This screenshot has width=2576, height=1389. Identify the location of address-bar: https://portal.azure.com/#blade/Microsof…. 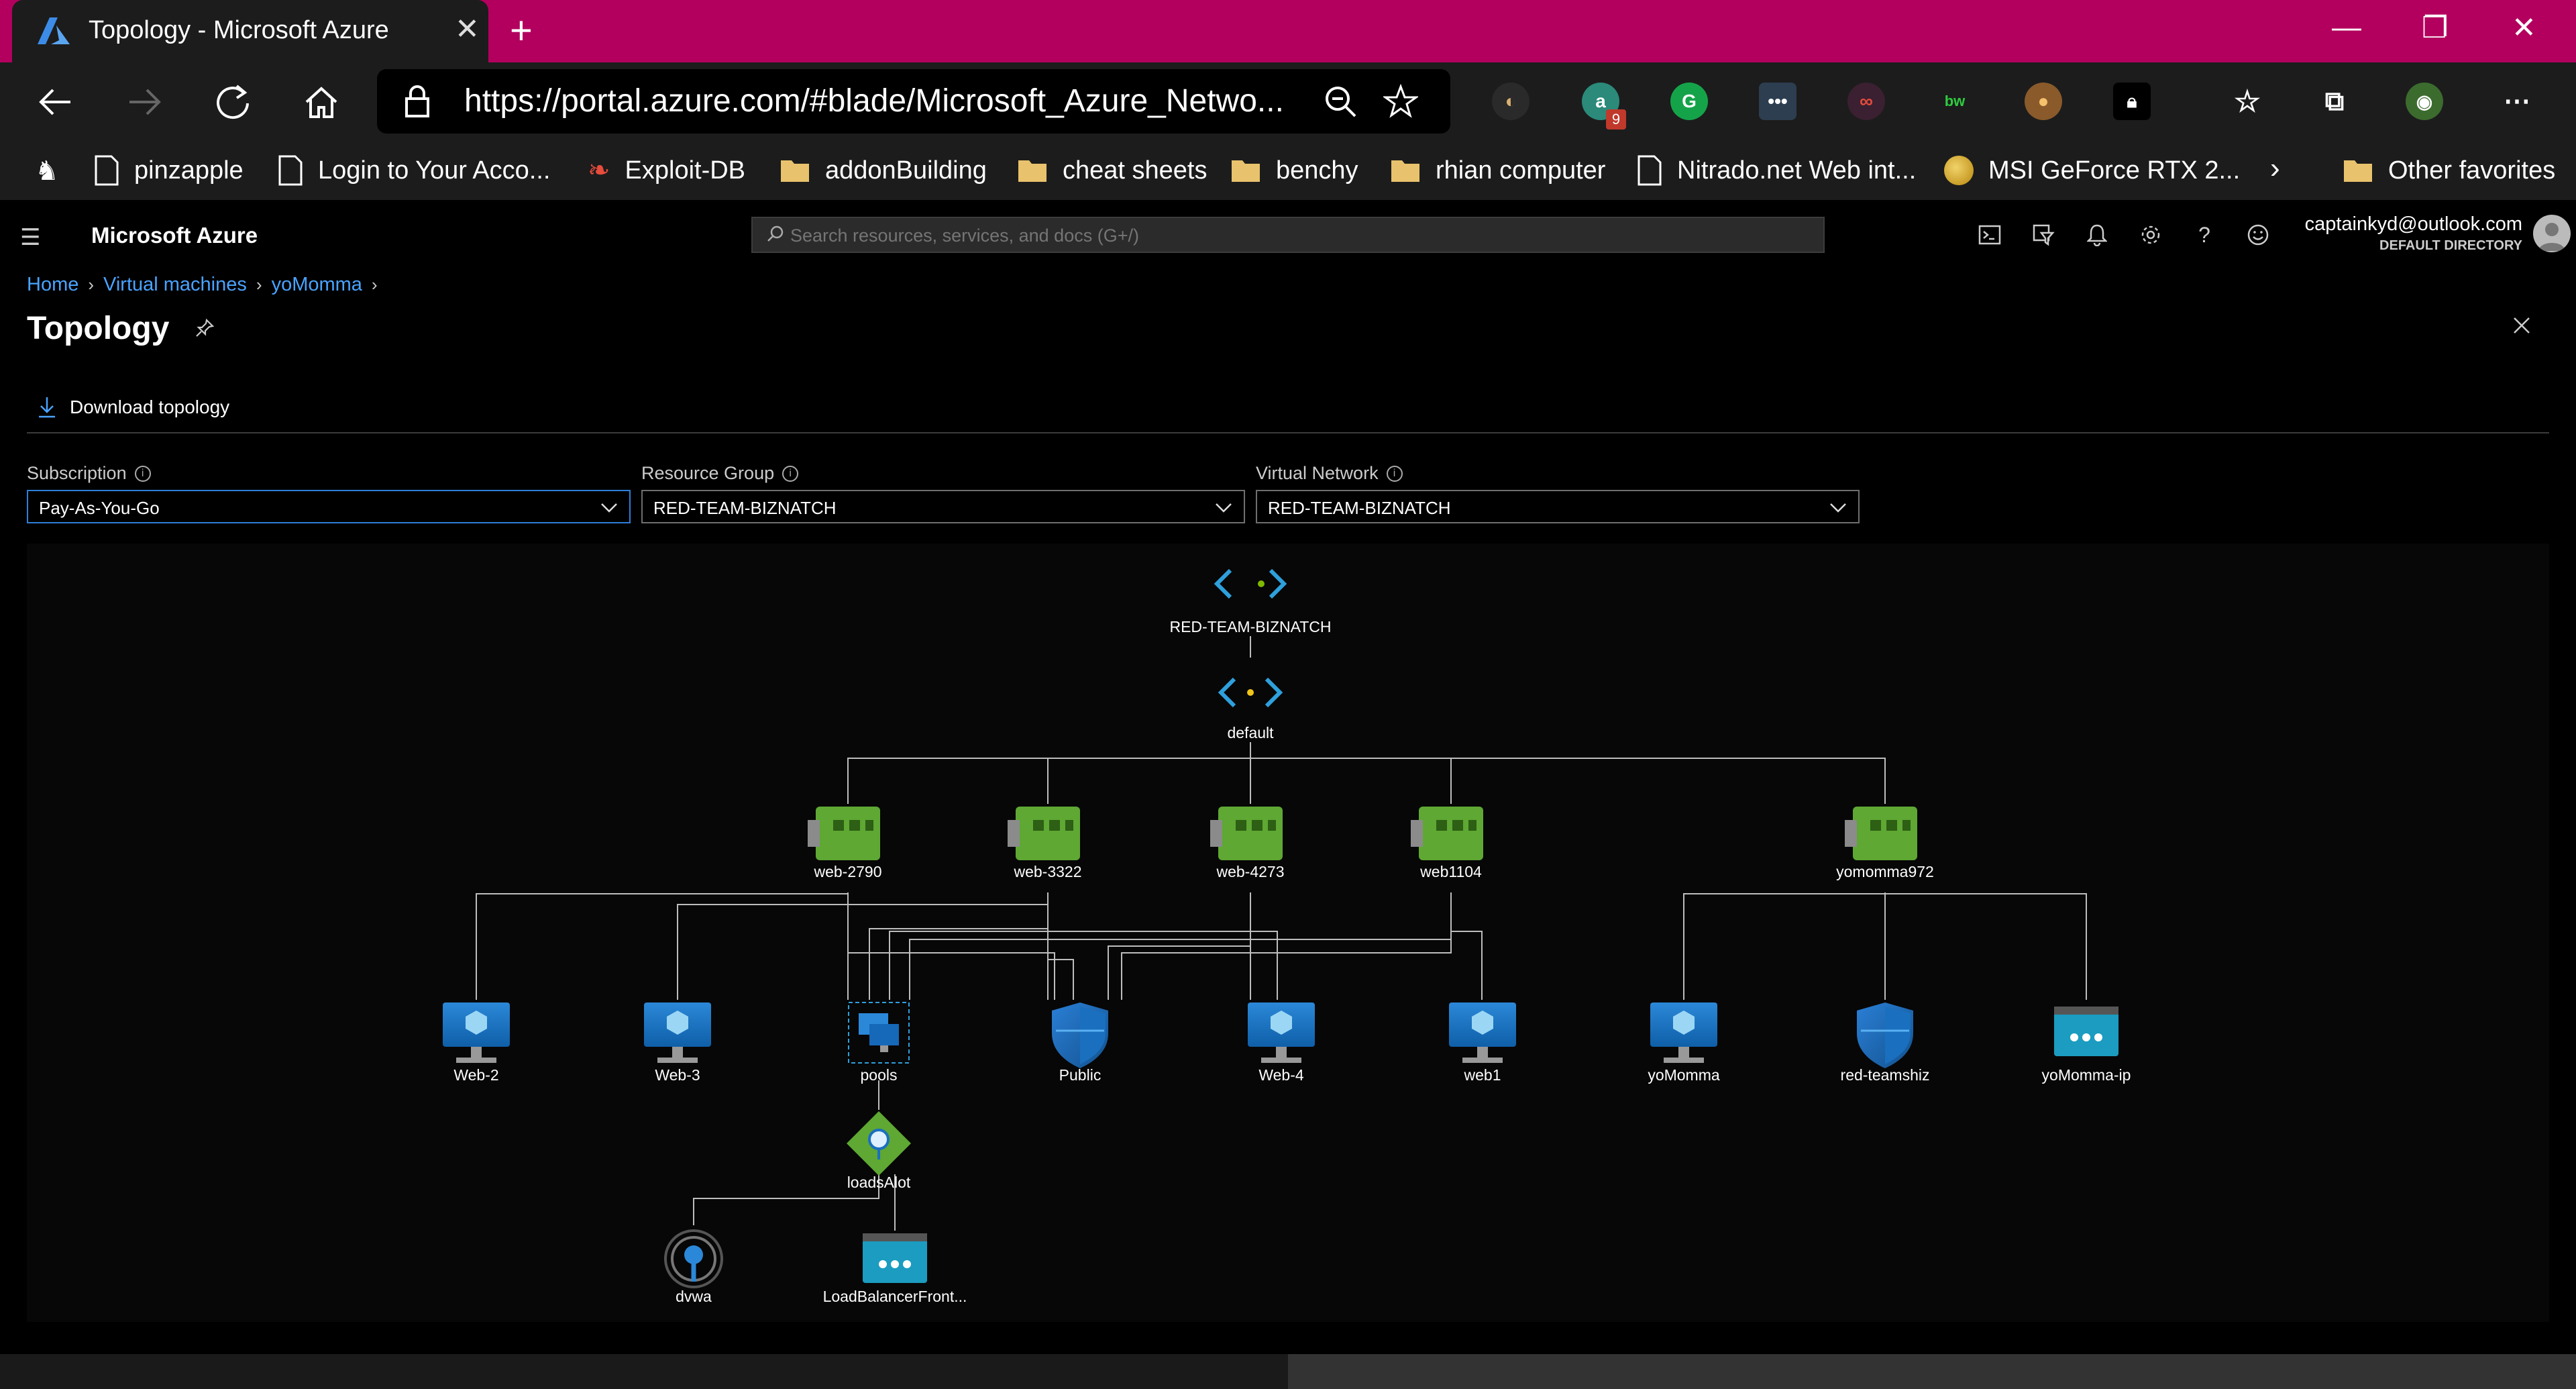
(913, 101).